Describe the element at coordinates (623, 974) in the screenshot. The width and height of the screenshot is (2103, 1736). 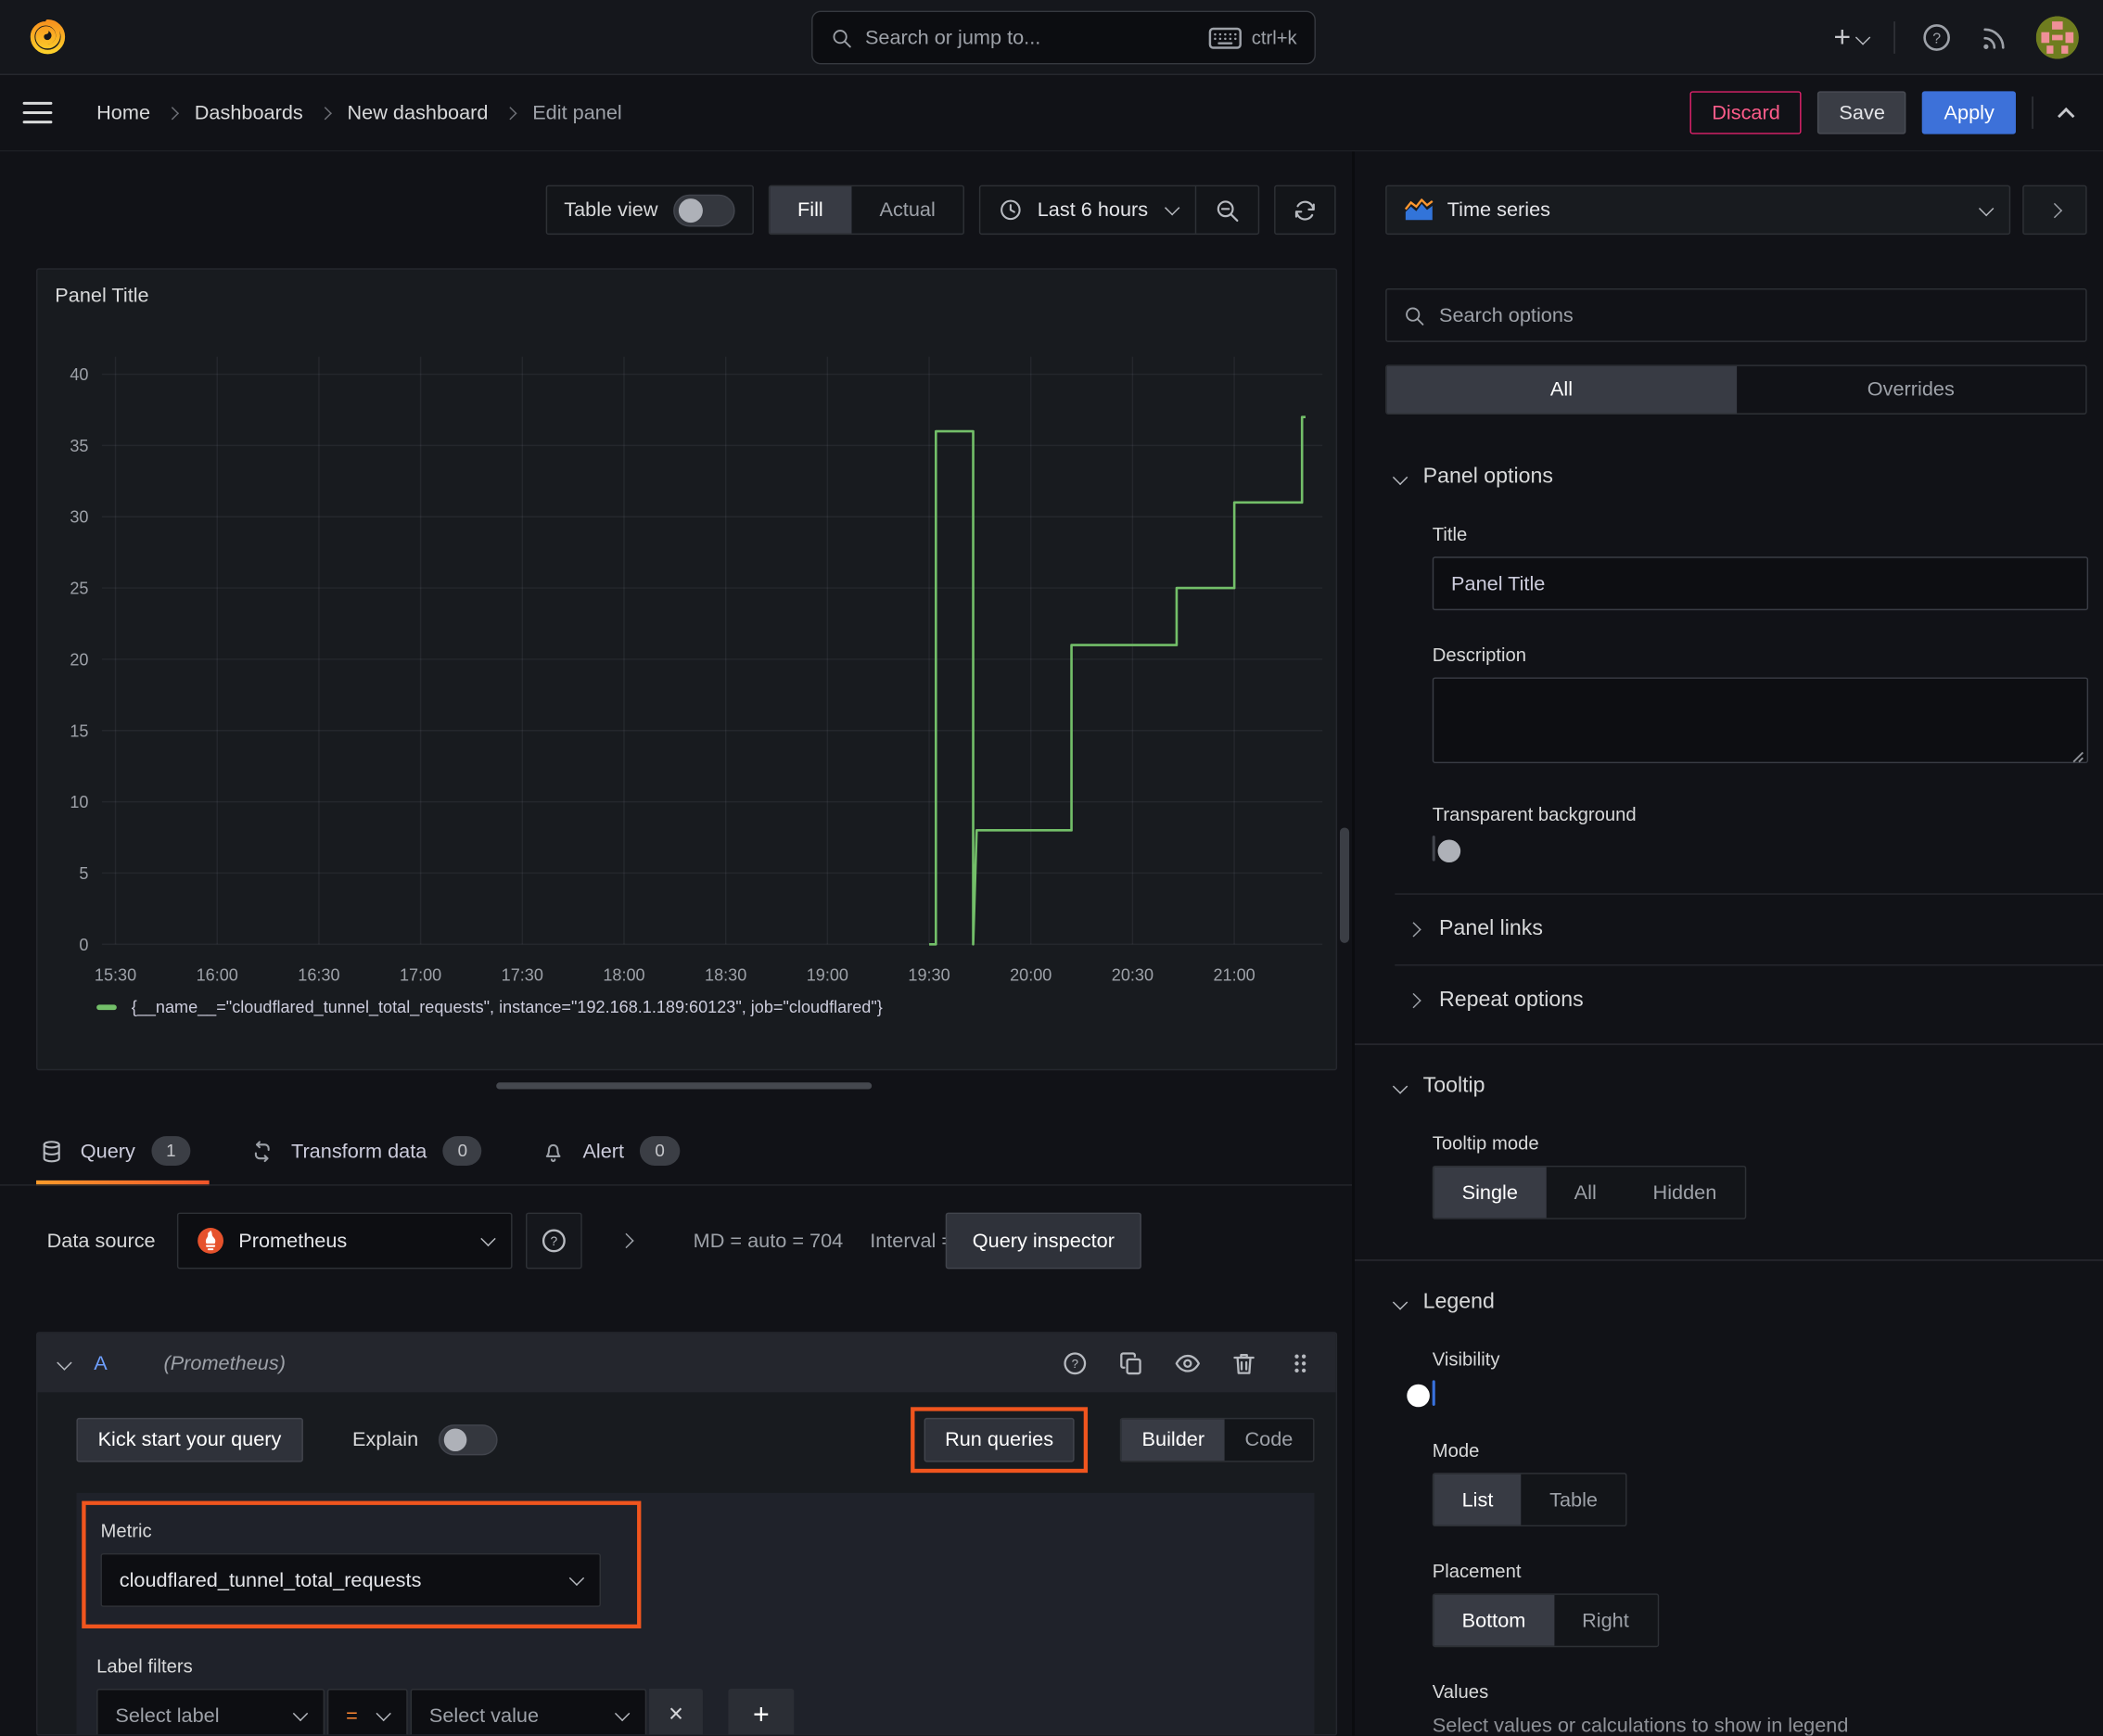
I see `svg-text: 18:00` at that location.